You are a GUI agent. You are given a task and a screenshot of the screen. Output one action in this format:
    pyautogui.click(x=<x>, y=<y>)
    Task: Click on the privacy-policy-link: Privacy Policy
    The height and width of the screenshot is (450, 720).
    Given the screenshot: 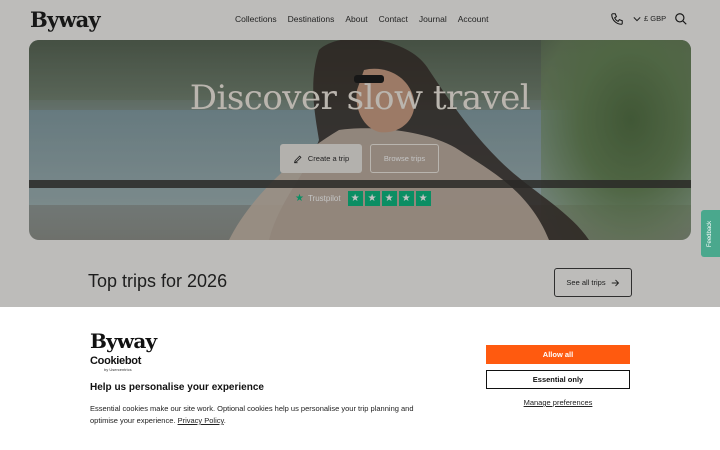 What is the action you would take?
    pyautogui.click(x=201, y=420)
    